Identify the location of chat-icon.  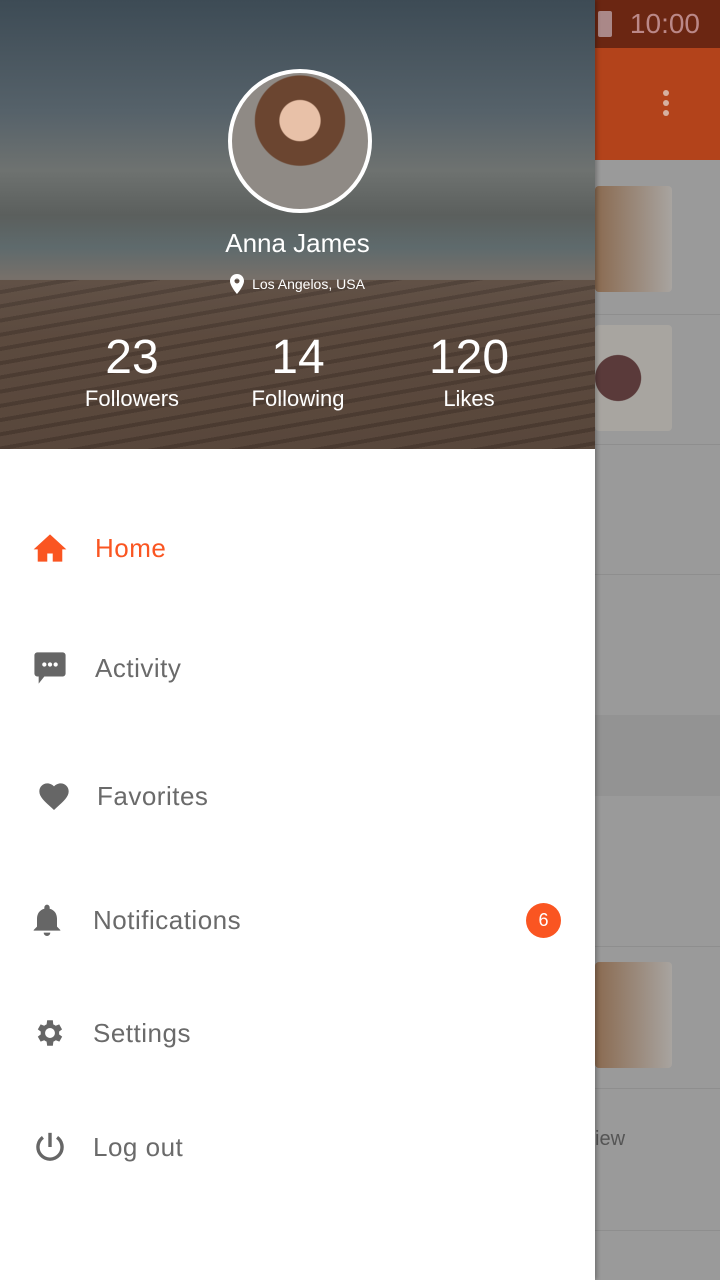
(50, 668).